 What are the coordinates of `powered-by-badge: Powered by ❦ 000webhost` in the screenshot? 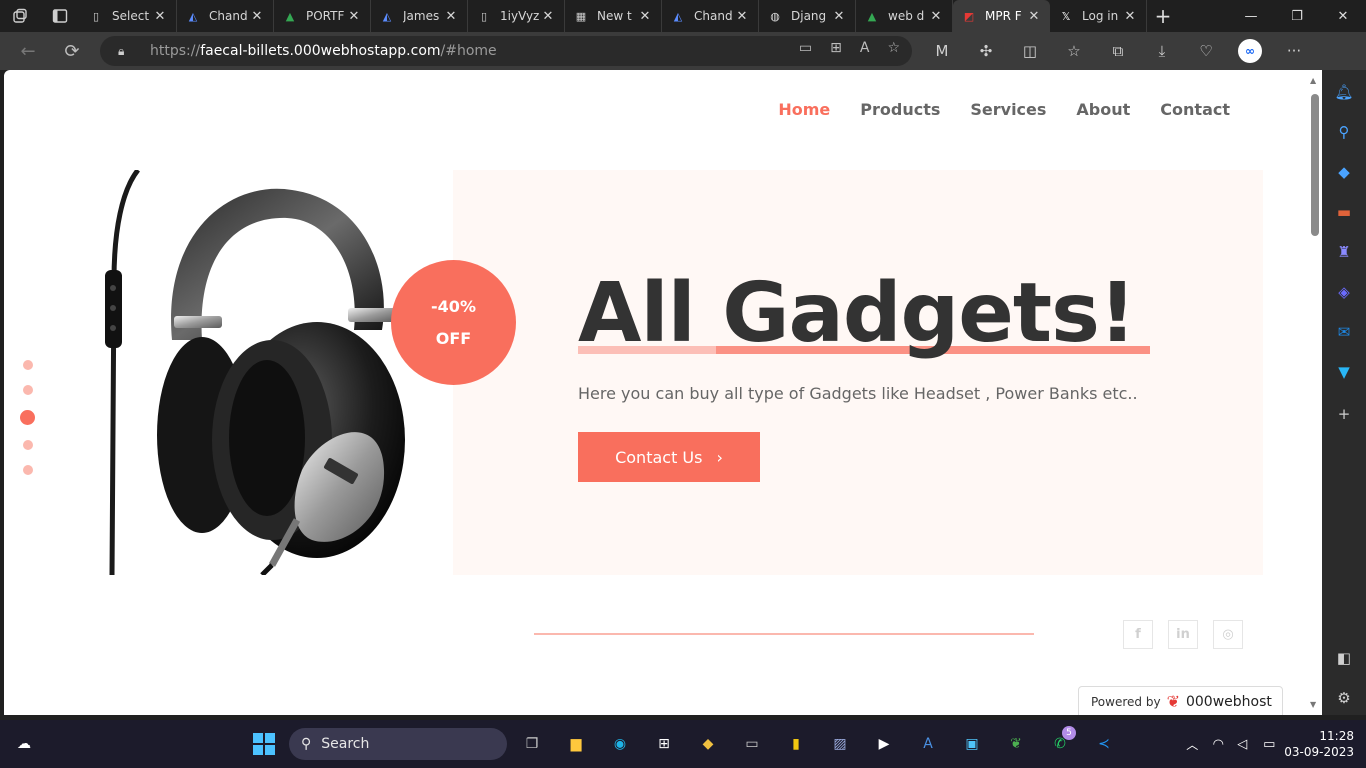 It's located at (1180, 700).